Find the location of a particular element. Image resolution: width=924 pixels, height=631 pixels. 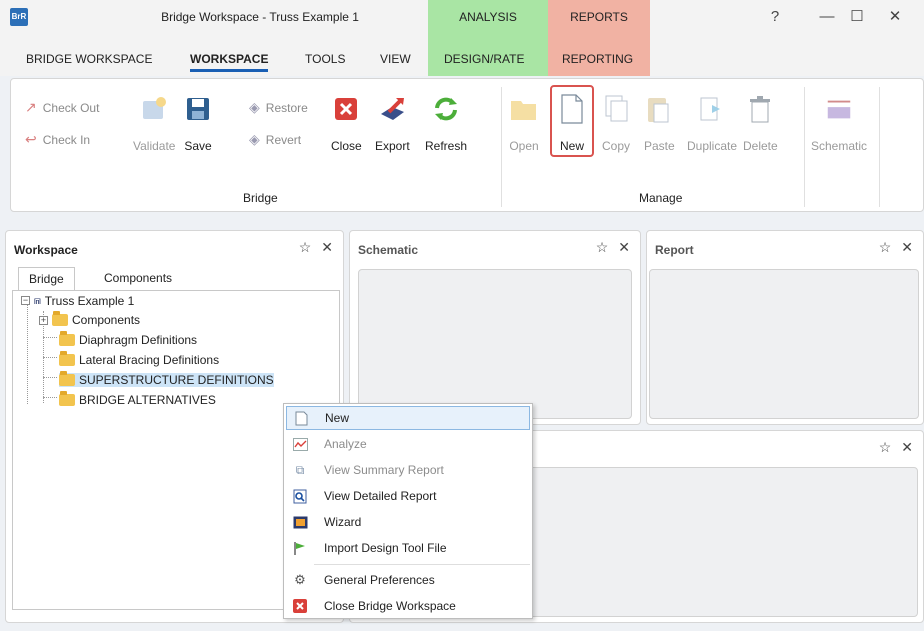

new-doc-icon is located at coordinates (301, 418).